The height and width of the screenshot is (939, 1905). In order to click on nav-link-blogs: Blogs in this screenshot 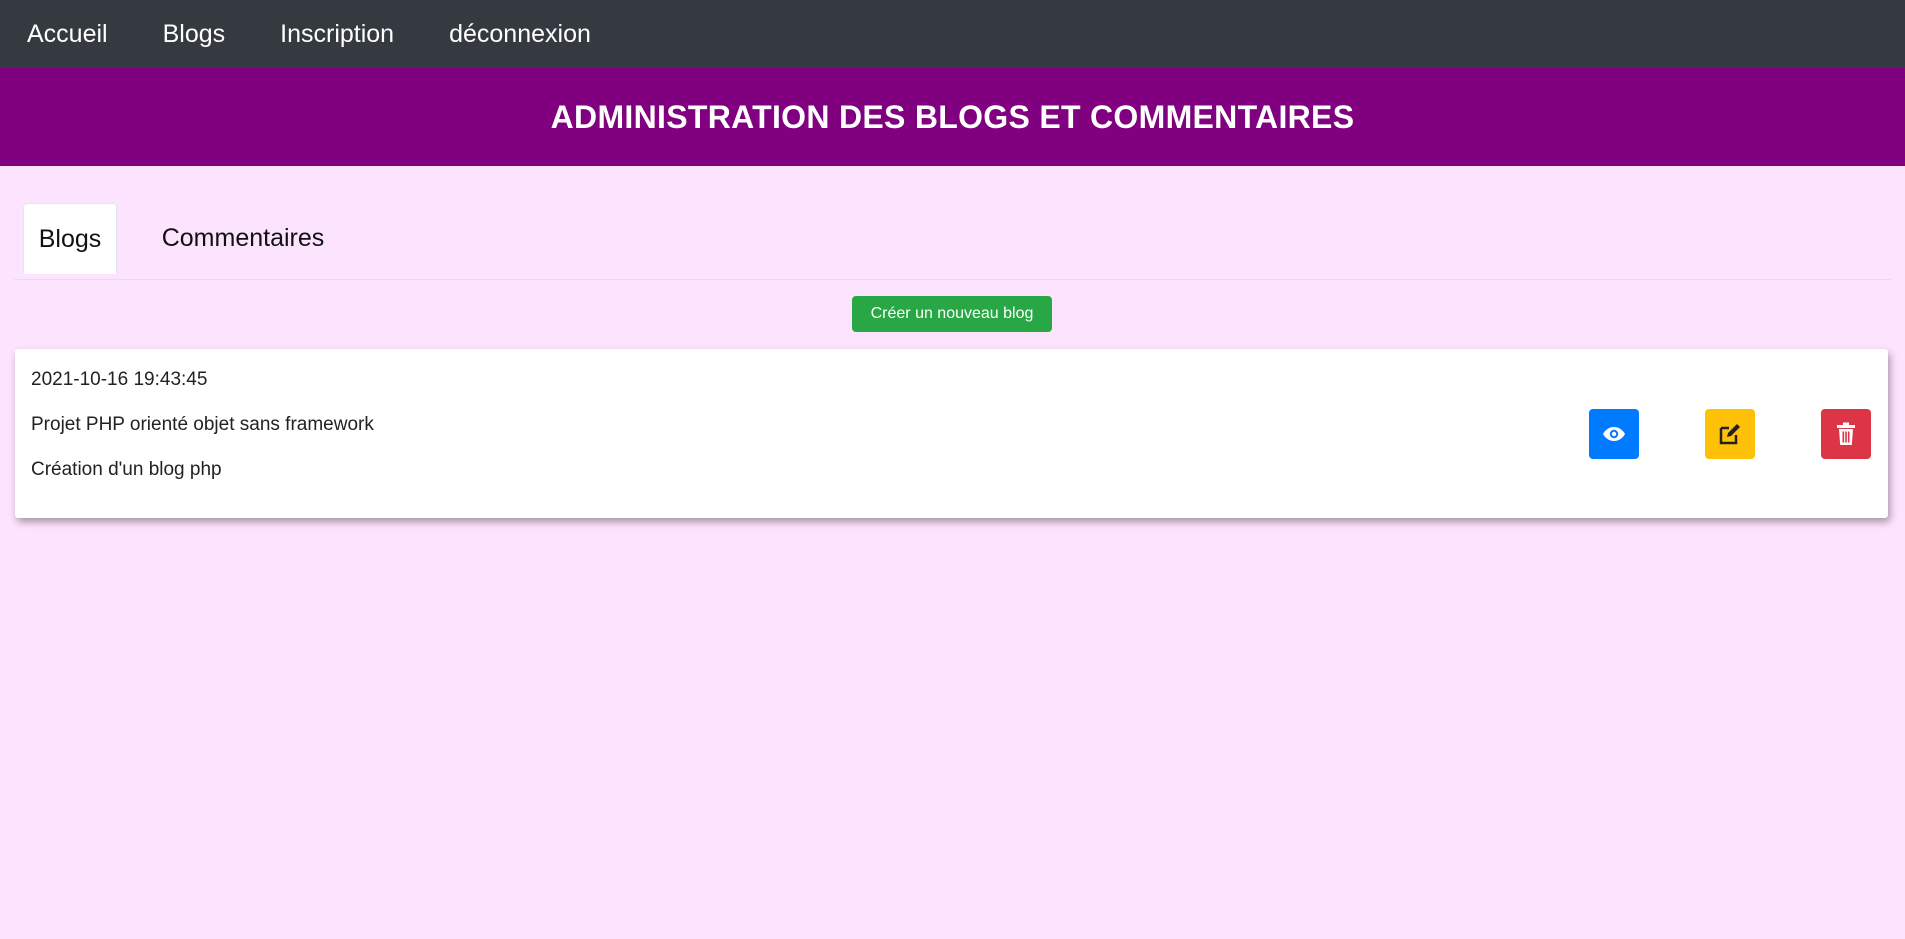, I will do `click(194, 34)`.